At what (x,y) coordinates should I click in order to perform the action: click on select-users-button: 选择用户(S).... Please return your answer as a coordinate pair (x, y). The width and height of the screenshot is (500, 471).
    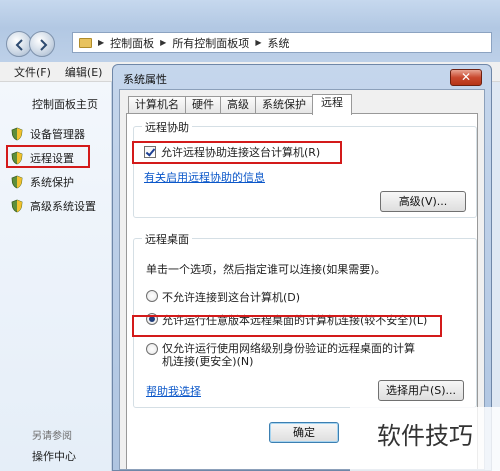
    Looking at the image, I should click on (421, 390).